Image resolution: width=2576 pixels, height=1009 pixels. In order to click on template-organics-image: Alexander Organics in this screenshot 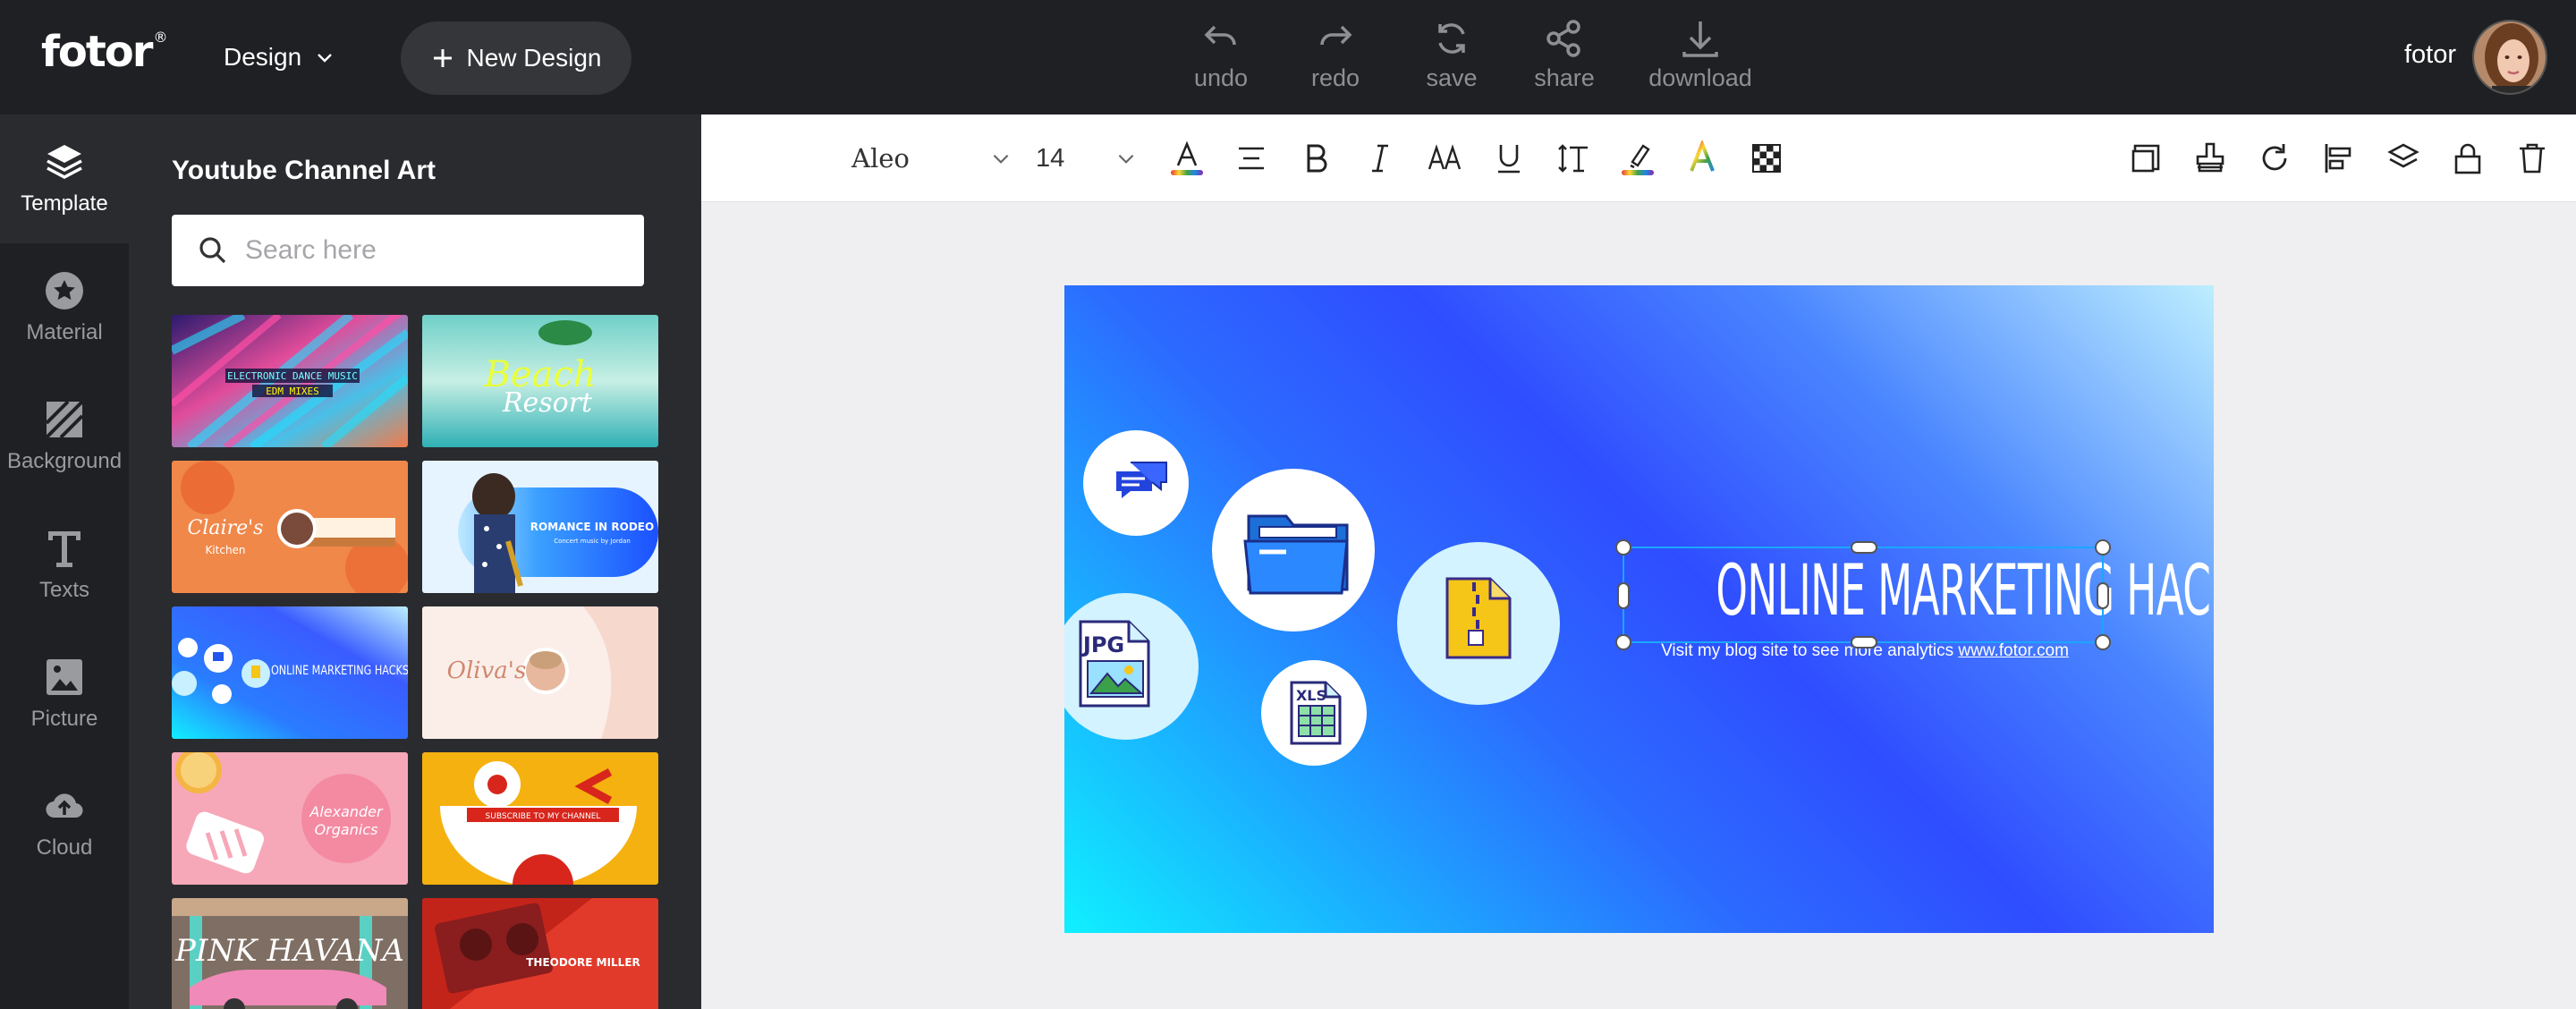, I will do `click(290, 818)`.